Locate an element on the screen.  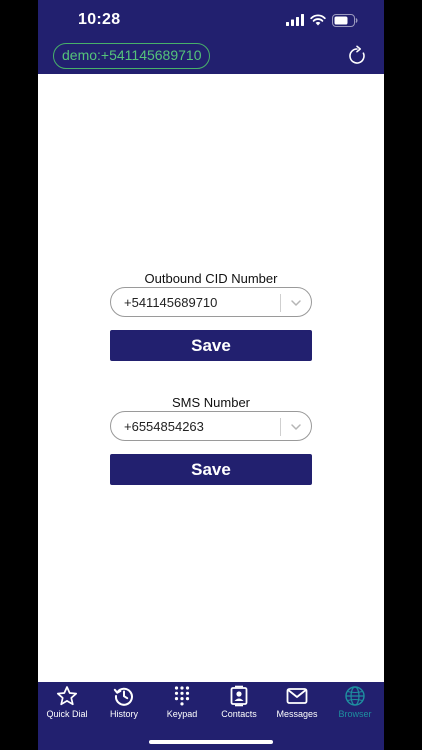
tab-label: Keypad is located at coordinates (182, 714).